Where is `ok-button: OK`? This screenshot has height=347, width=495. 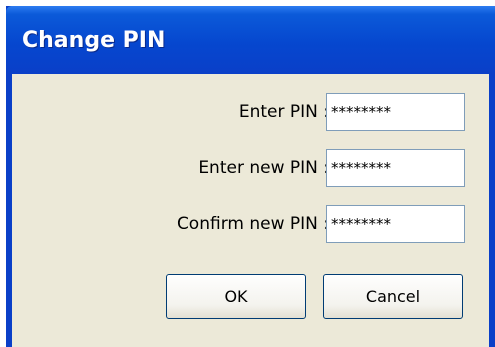 ok-button: OK is located at coordinates (236, 296).